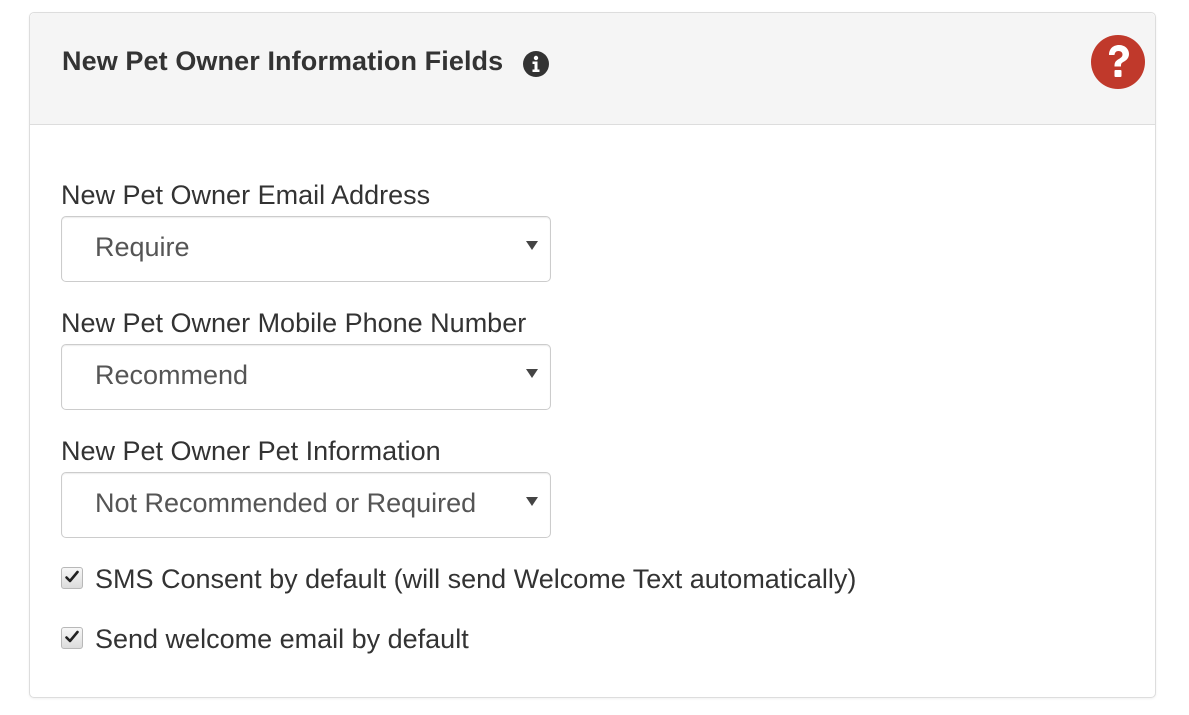  I want to click on pet-information-requirement-value: Not Recommended or Required, so click(286, 503).